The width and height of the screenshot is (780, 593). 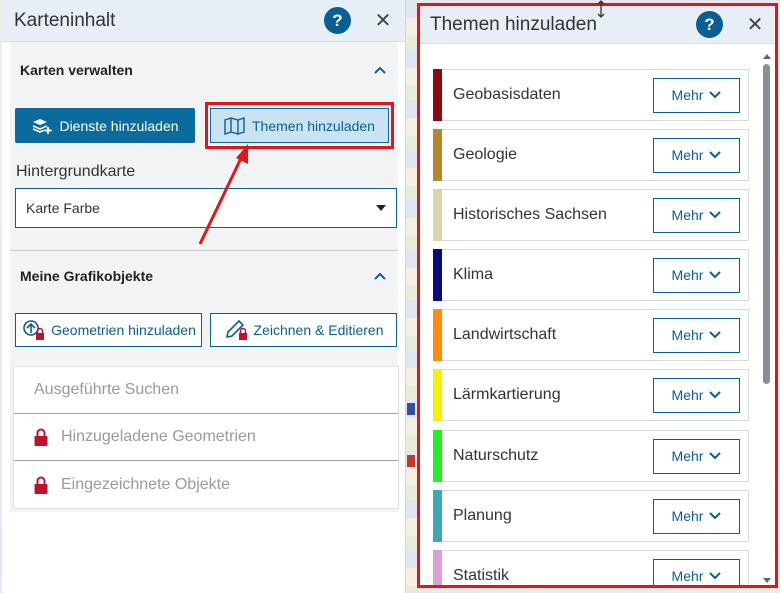 I want to click on panel-header: Karteninhalt ? ✕, so click(x=203, y=21).